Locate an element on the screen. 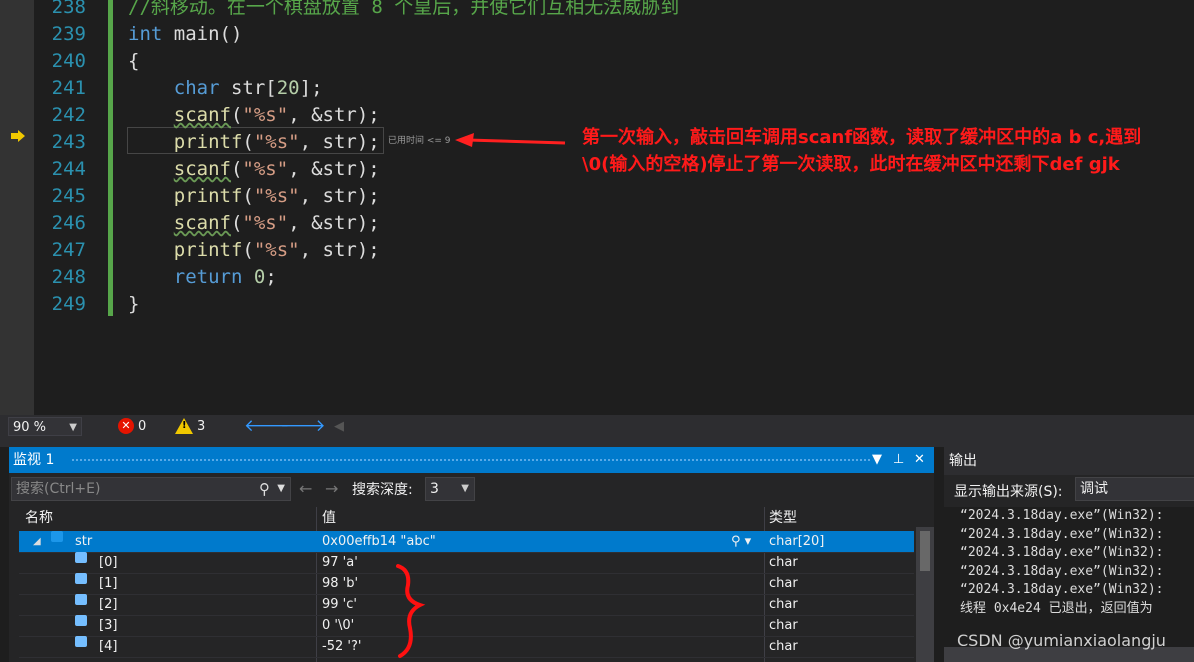  watch-toolbar: 搜索(Ctrl+E) ⚲ ▼ ← → 搜索深度: 3 ▼ is located at coordinates (471, 489).